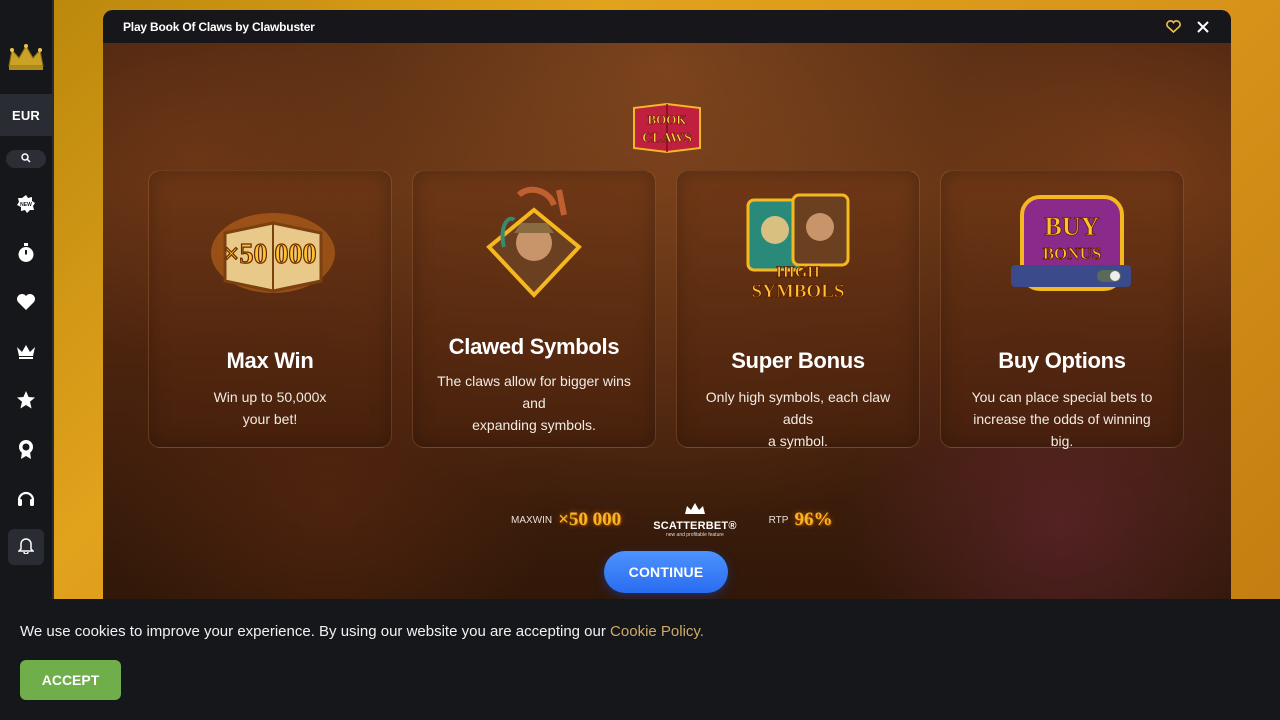 This screenshot has height=720, width=1280. Describe the element at coordinates (1072, 253) in the screenshot. I see `buy-art-text-2: BONUS` at that location.